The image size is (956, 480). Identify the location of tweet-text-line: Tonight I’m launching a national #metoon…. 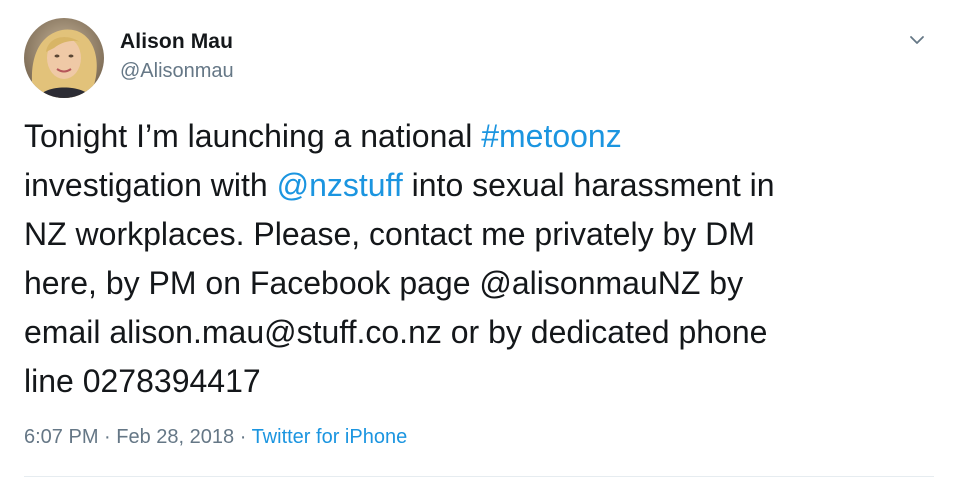
(474, 136).